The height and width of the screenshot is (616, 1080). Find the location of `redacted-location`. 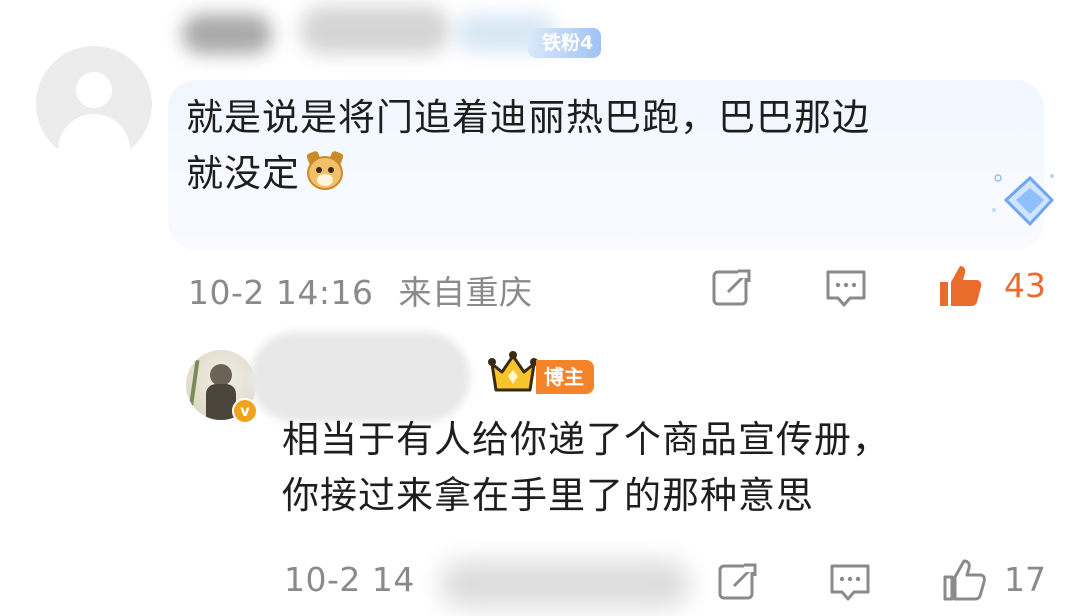

redacted-location is located at coordinates (565, 584).